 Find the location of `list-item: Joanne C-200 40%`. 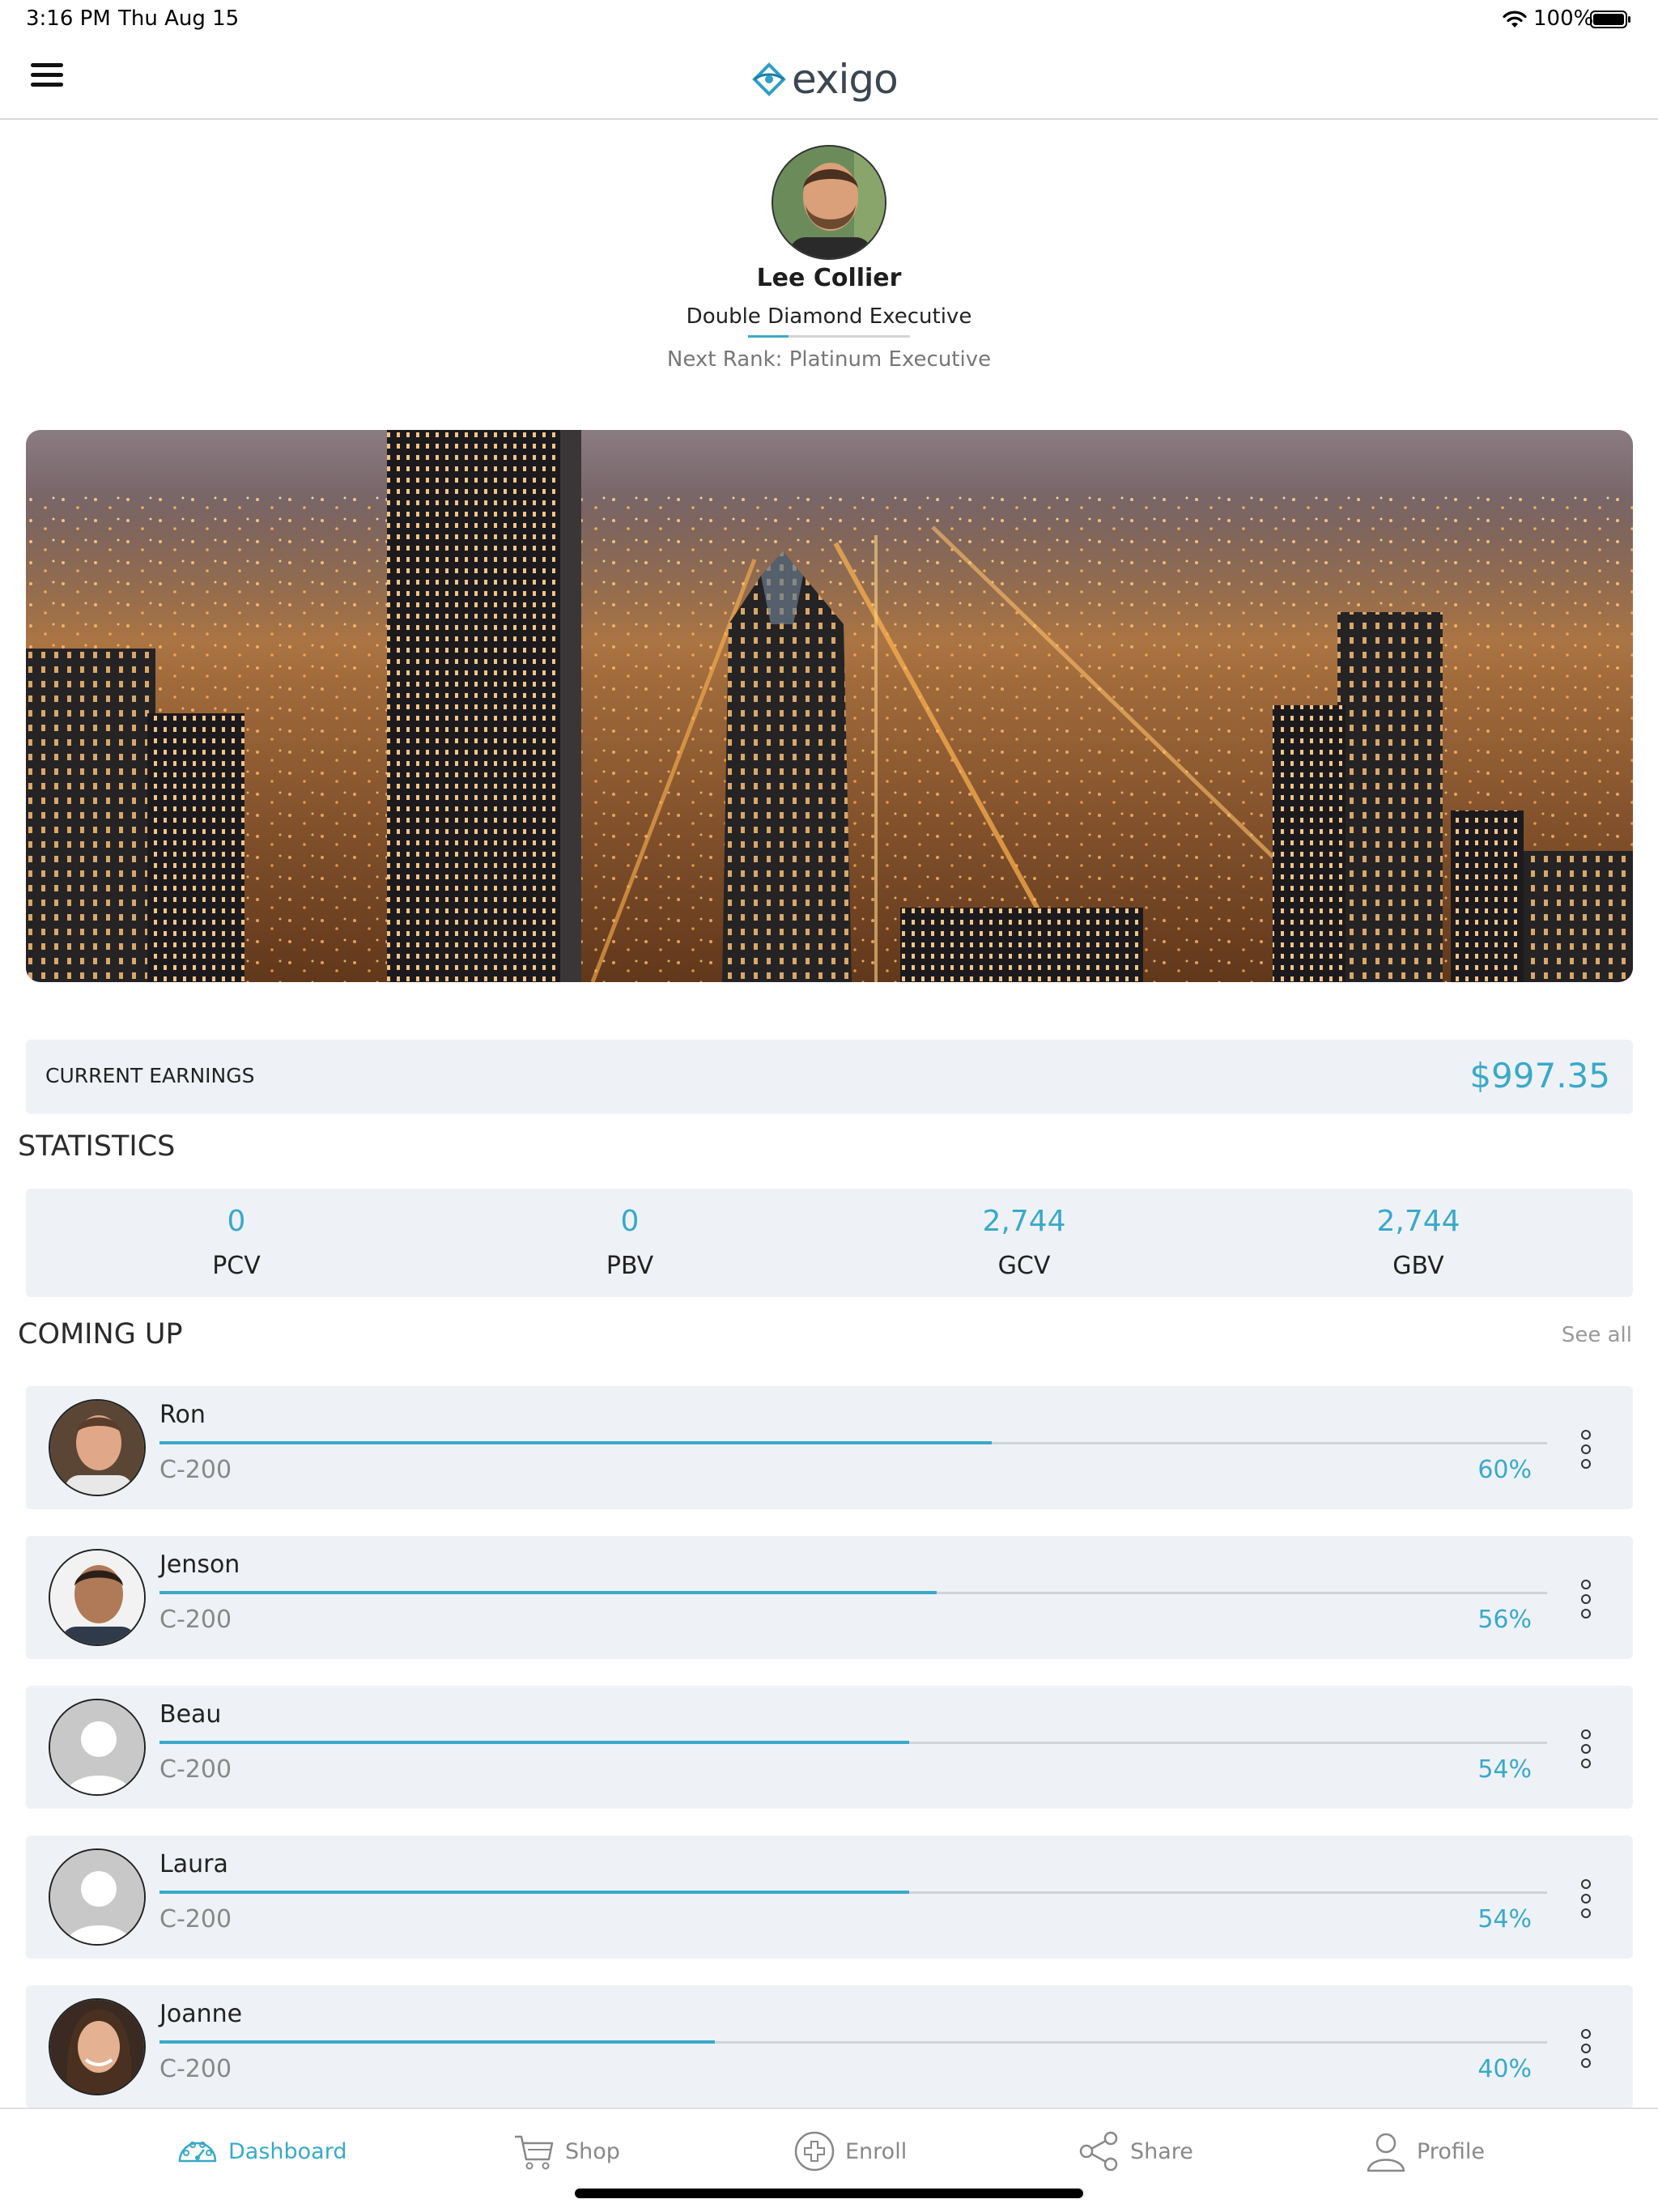

list-item: Joanne C-200 40% is located at coordinates (829, 2047).